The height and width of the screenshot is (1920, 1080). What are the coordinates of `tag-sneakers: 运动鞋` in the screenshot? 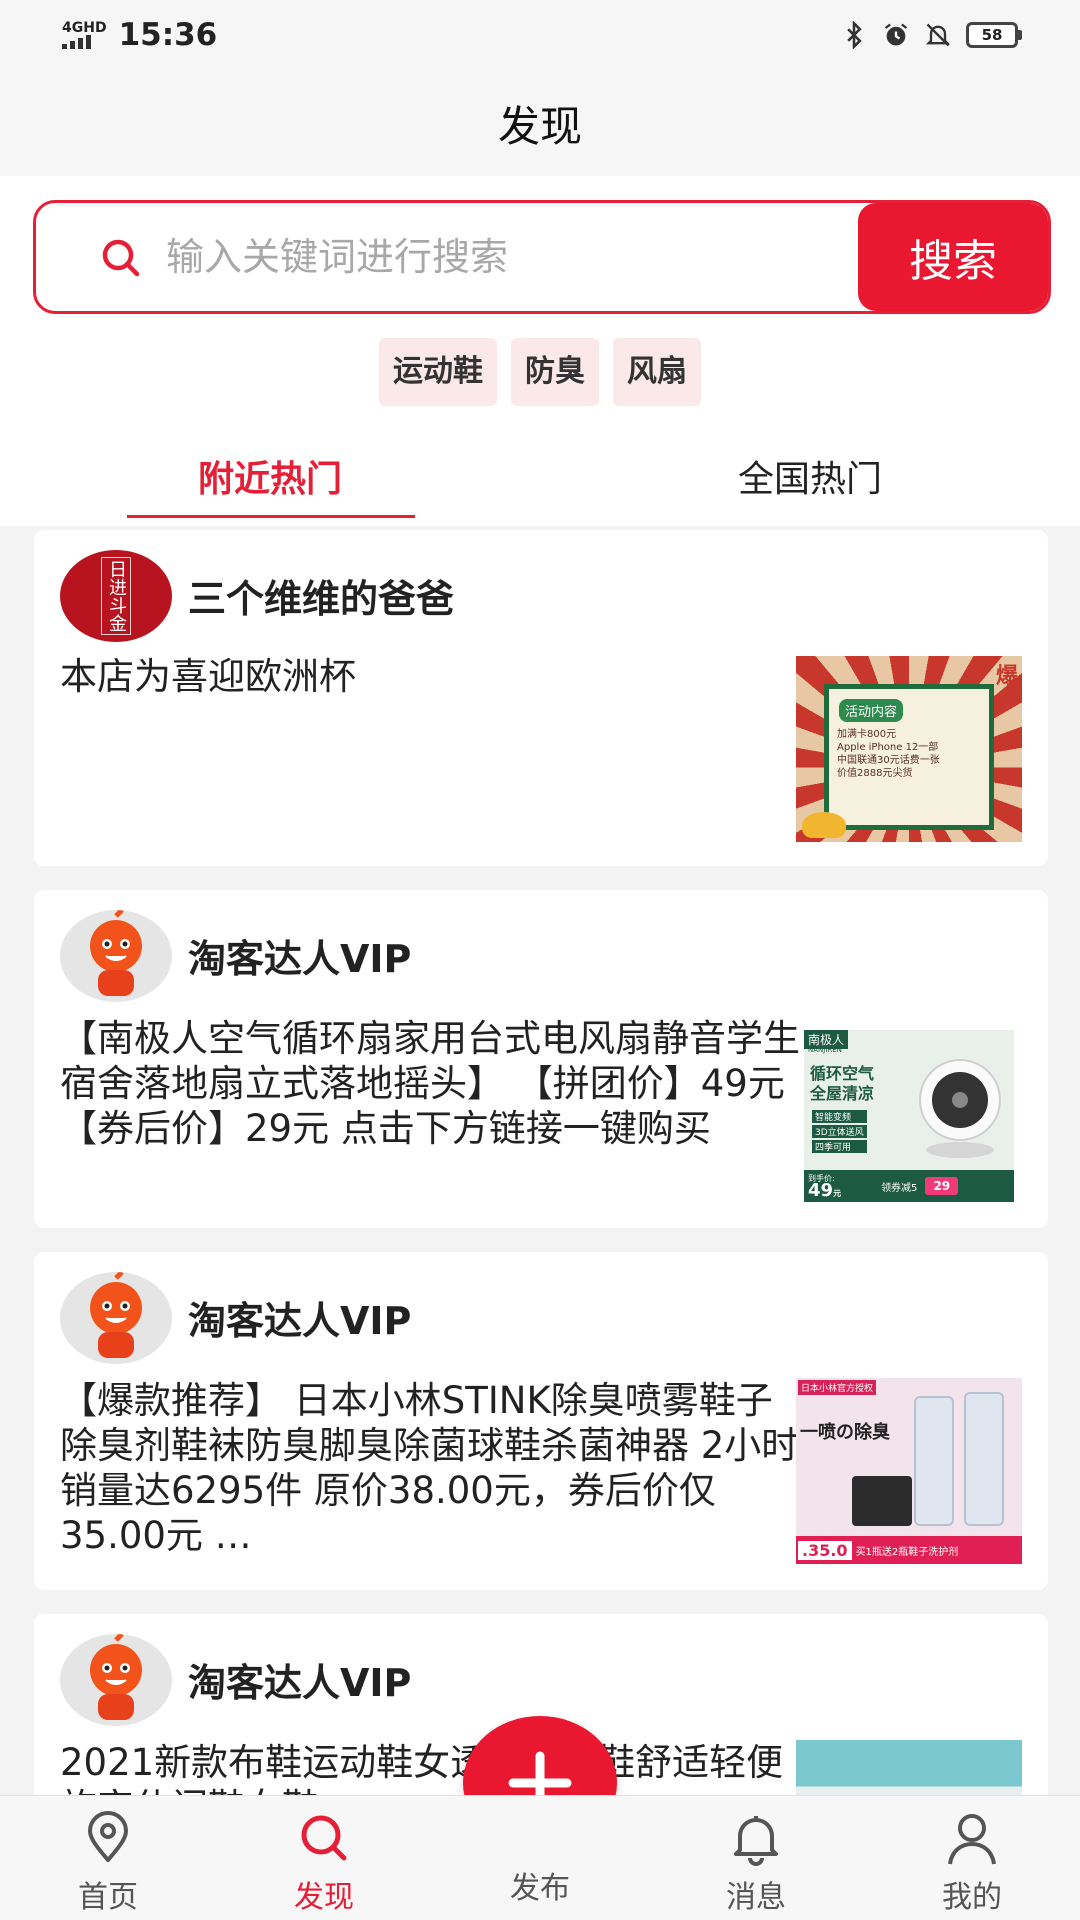 It's located at (438, 372).